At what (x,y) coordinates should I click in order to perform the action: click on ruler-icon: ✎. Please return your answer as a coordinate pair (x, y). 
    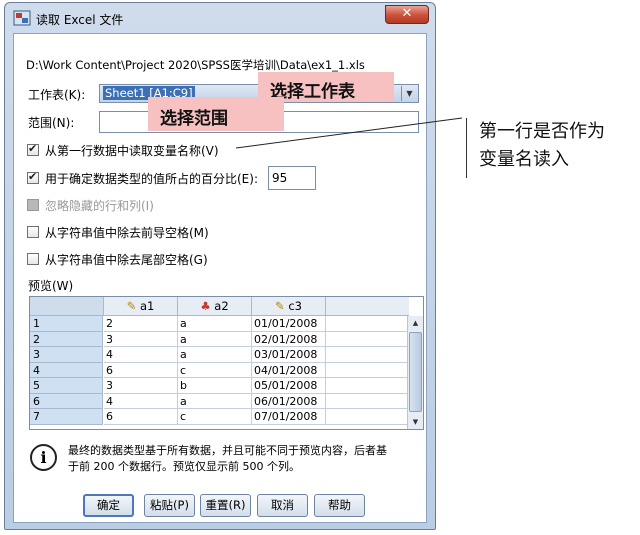
    Looking at the image, I should click on (131, 306).